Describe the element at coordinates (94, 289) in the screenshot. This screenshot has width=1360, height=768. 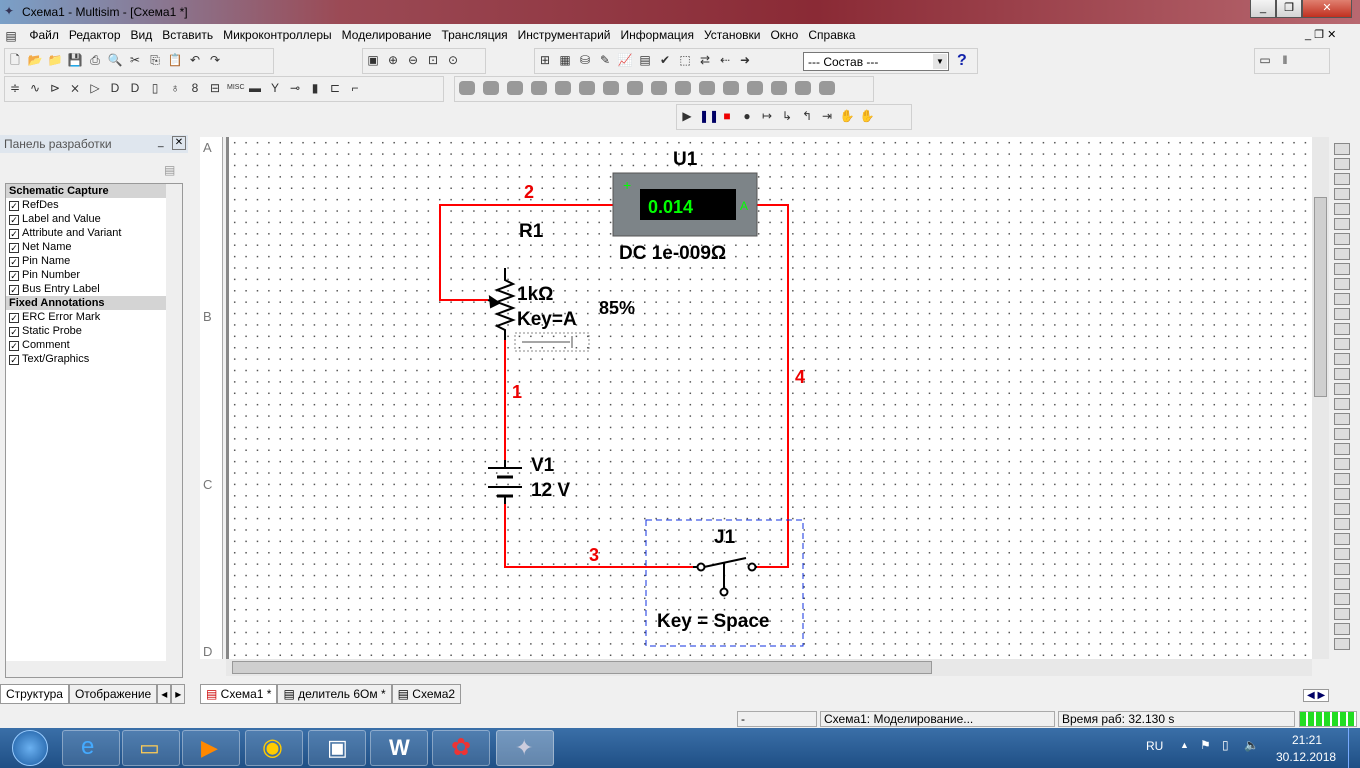
I see `layer-item: ✓ Bus Entry Label` at that location.